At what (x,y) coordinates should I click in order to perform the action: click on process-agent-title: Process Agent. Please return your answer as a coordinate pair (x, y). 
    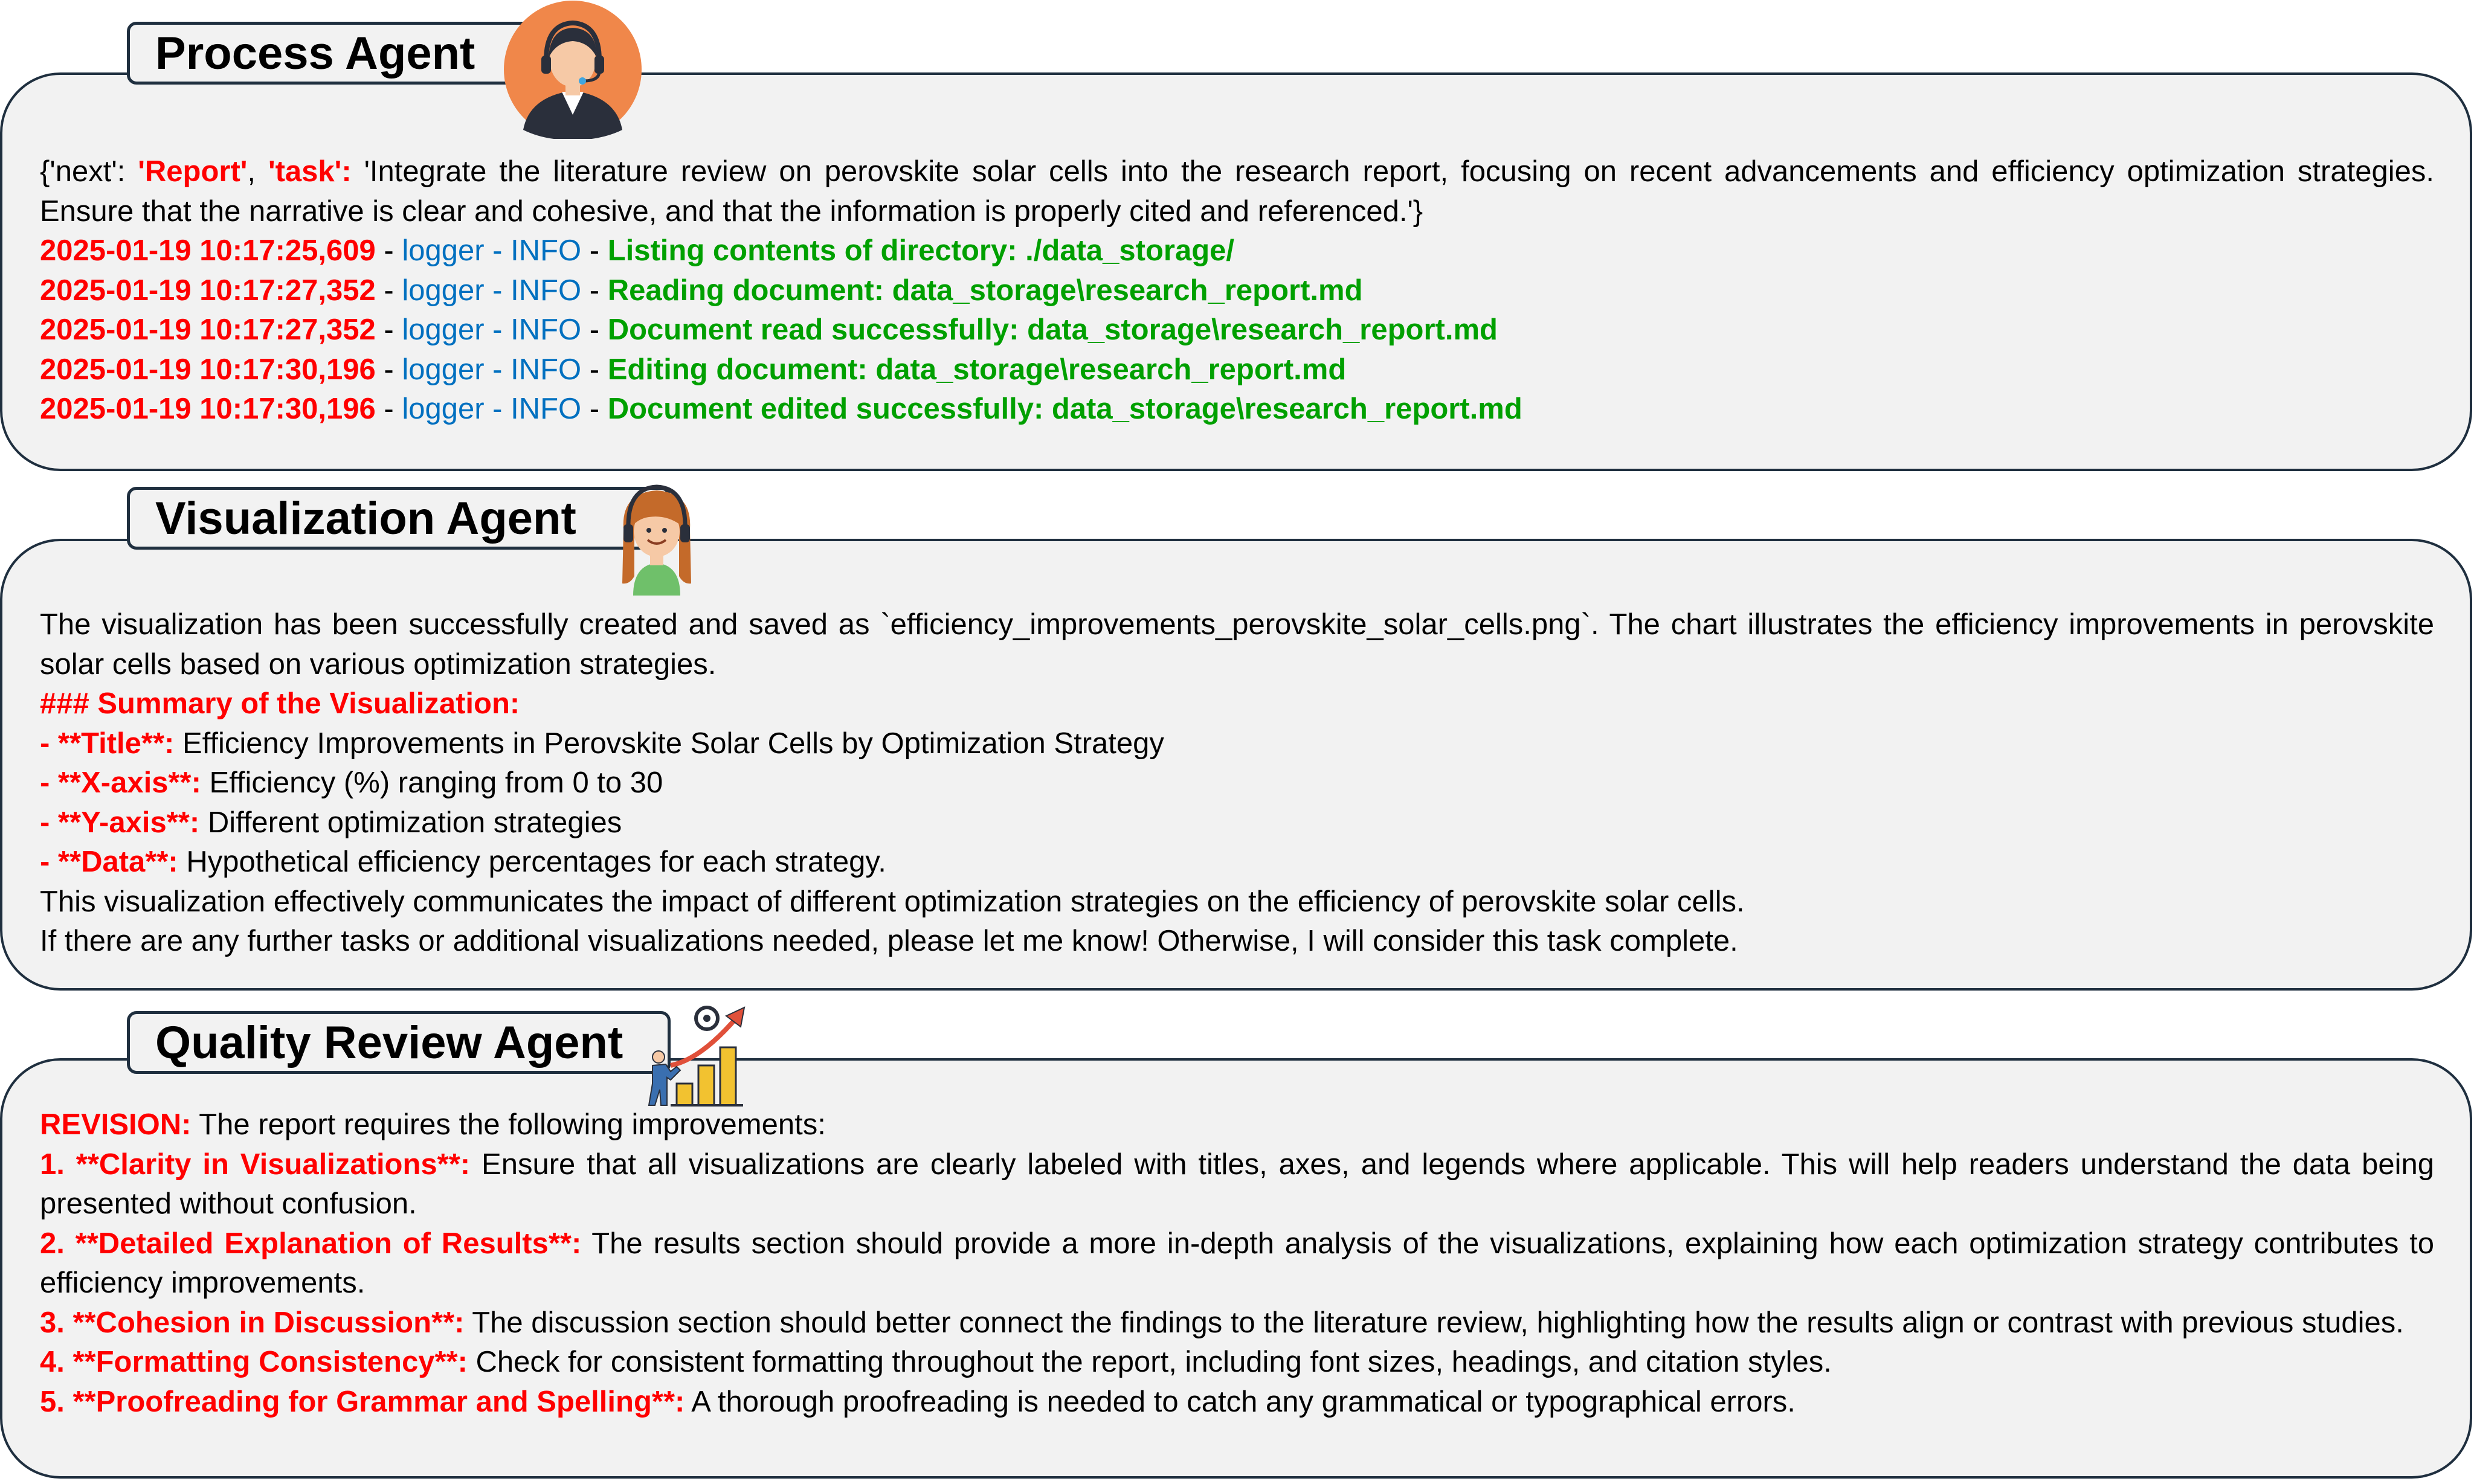
    Looking at the image, I should click on (335, 53).